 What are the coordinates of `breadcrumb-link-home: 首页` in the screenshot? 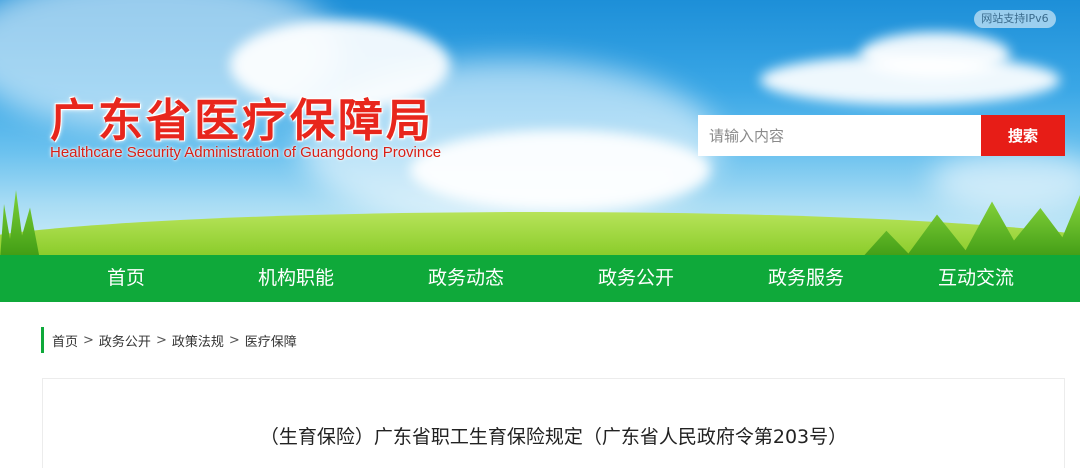 It's located at (65, 340).